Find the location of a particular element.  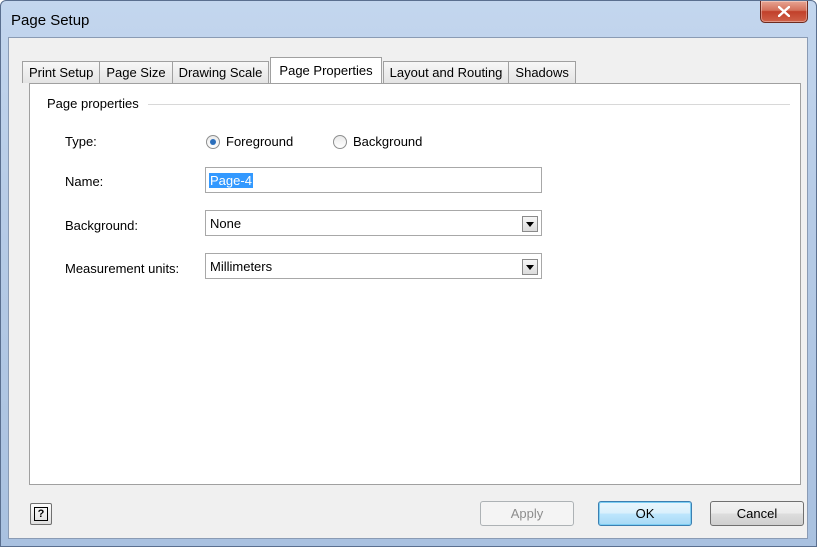

tab-drawing-scale: Drawing Scale is located at coordinates (220, 72).